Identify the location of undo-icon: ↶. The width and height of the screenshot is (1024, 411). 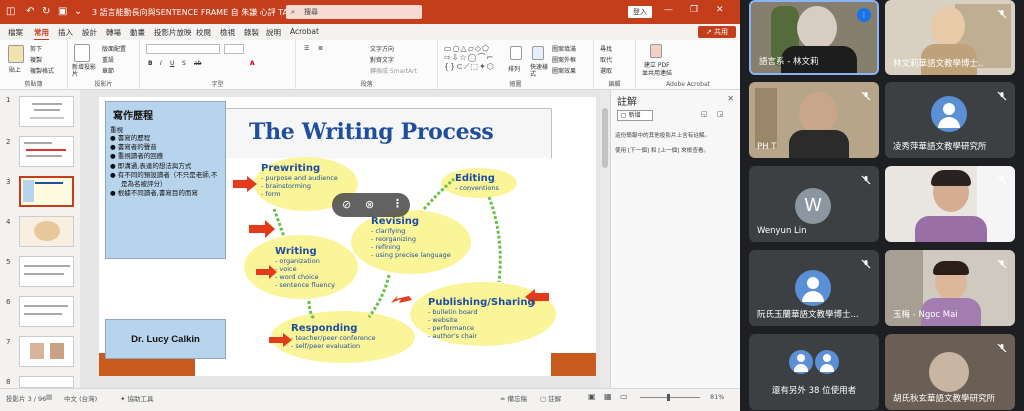
(30, 12).